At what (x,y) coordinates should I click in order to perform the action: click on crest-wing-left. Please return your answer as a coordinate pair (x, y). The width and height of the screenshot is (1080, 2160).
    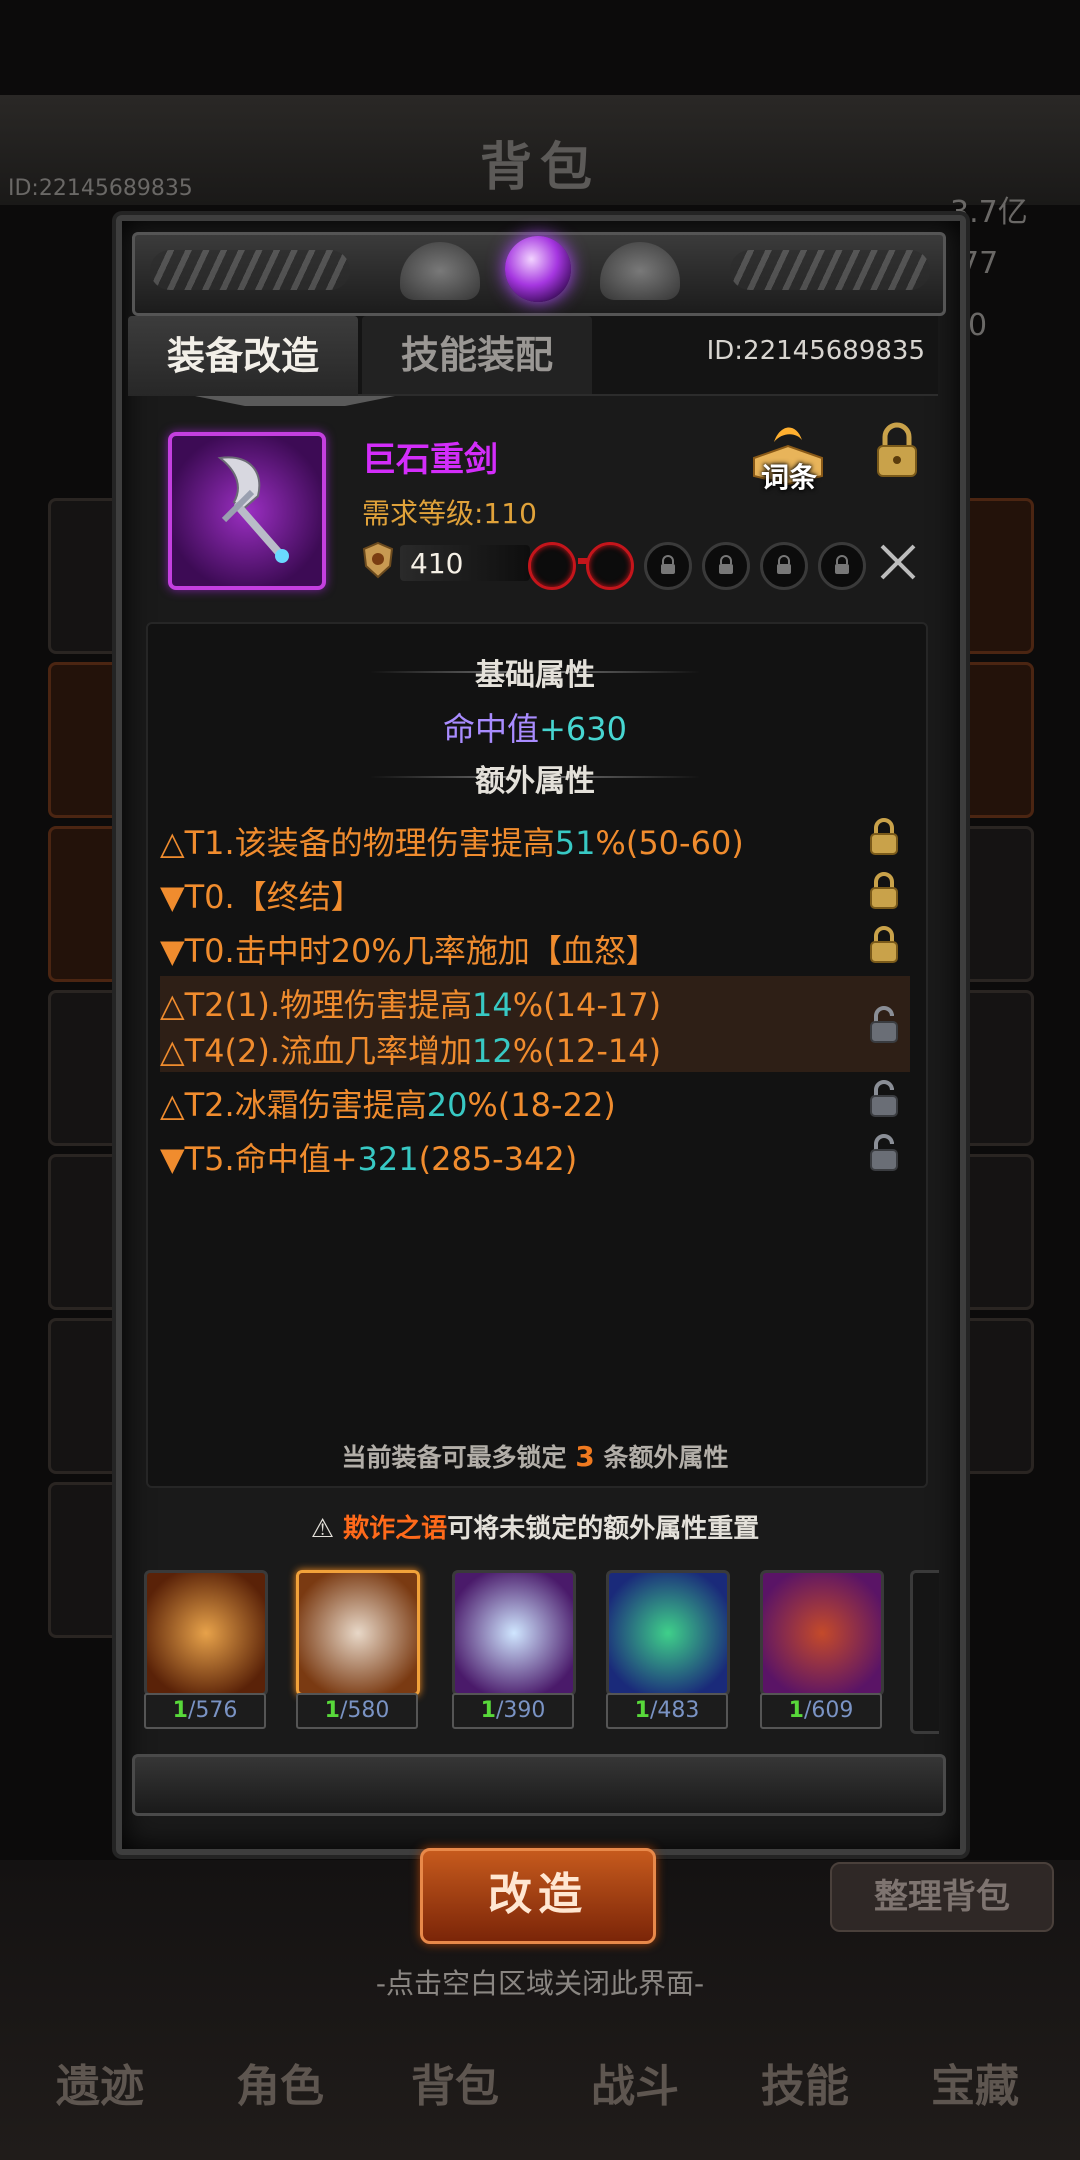
    Looking at the image, I should click on (250, 270).